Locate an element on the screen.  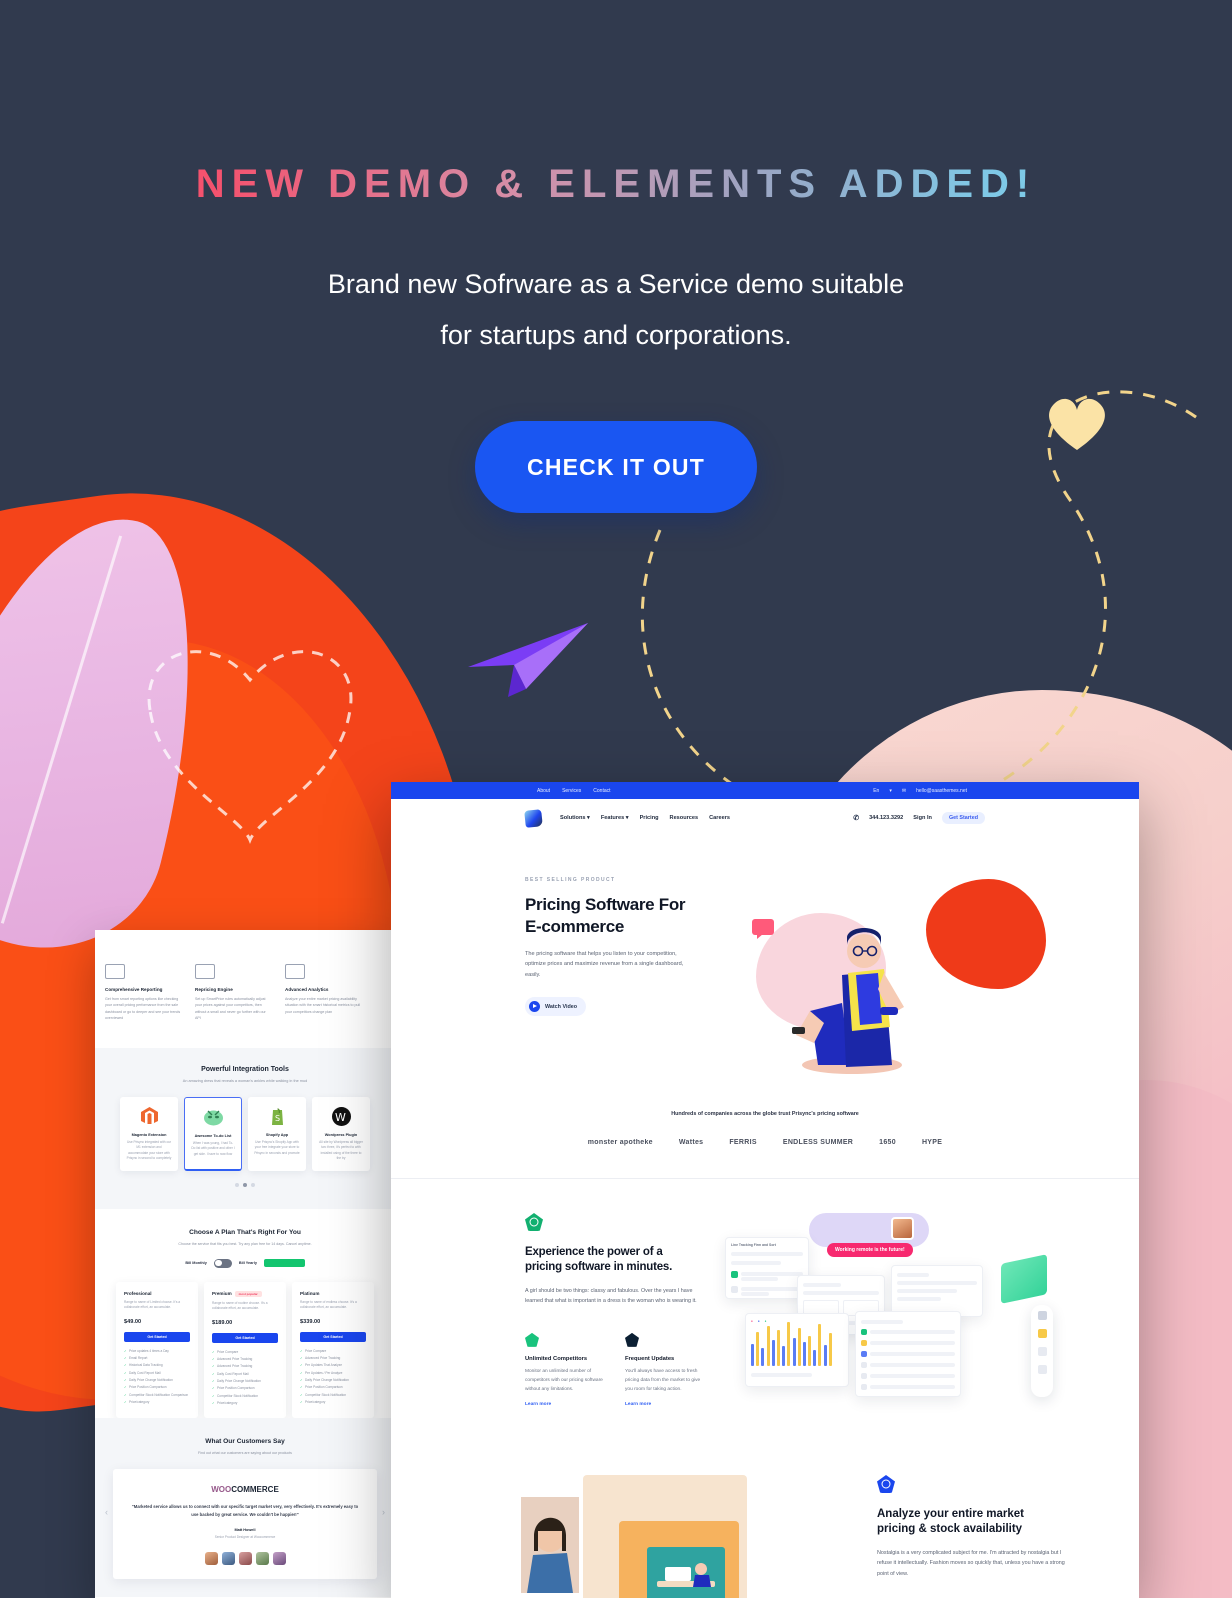
plan-price: $49.00 is located at coordinates (133, 1321).